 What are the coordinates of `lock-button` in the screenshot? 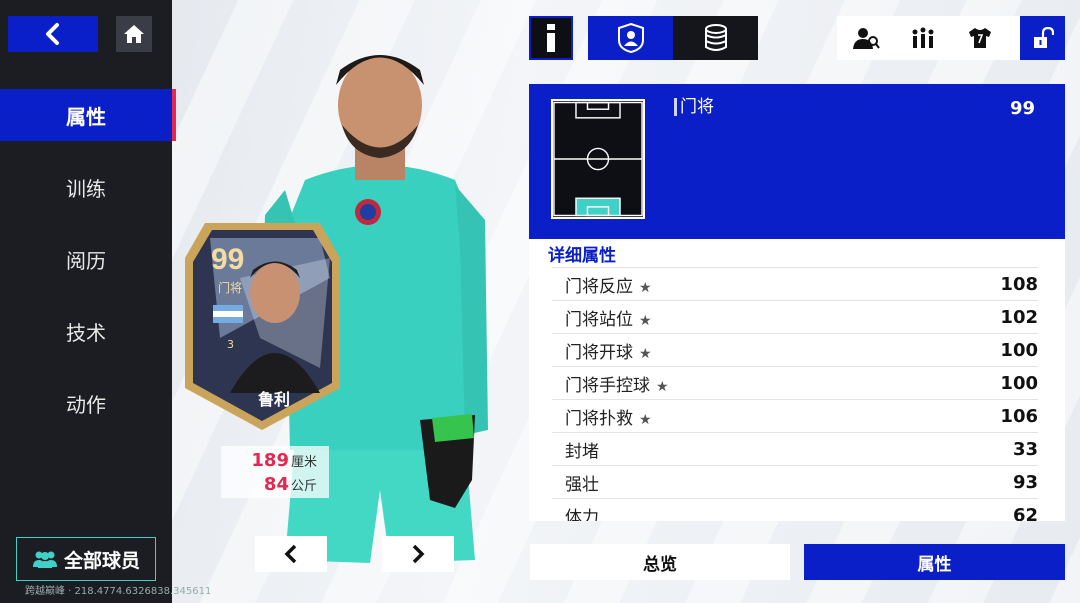 It's located at (1042, 38).